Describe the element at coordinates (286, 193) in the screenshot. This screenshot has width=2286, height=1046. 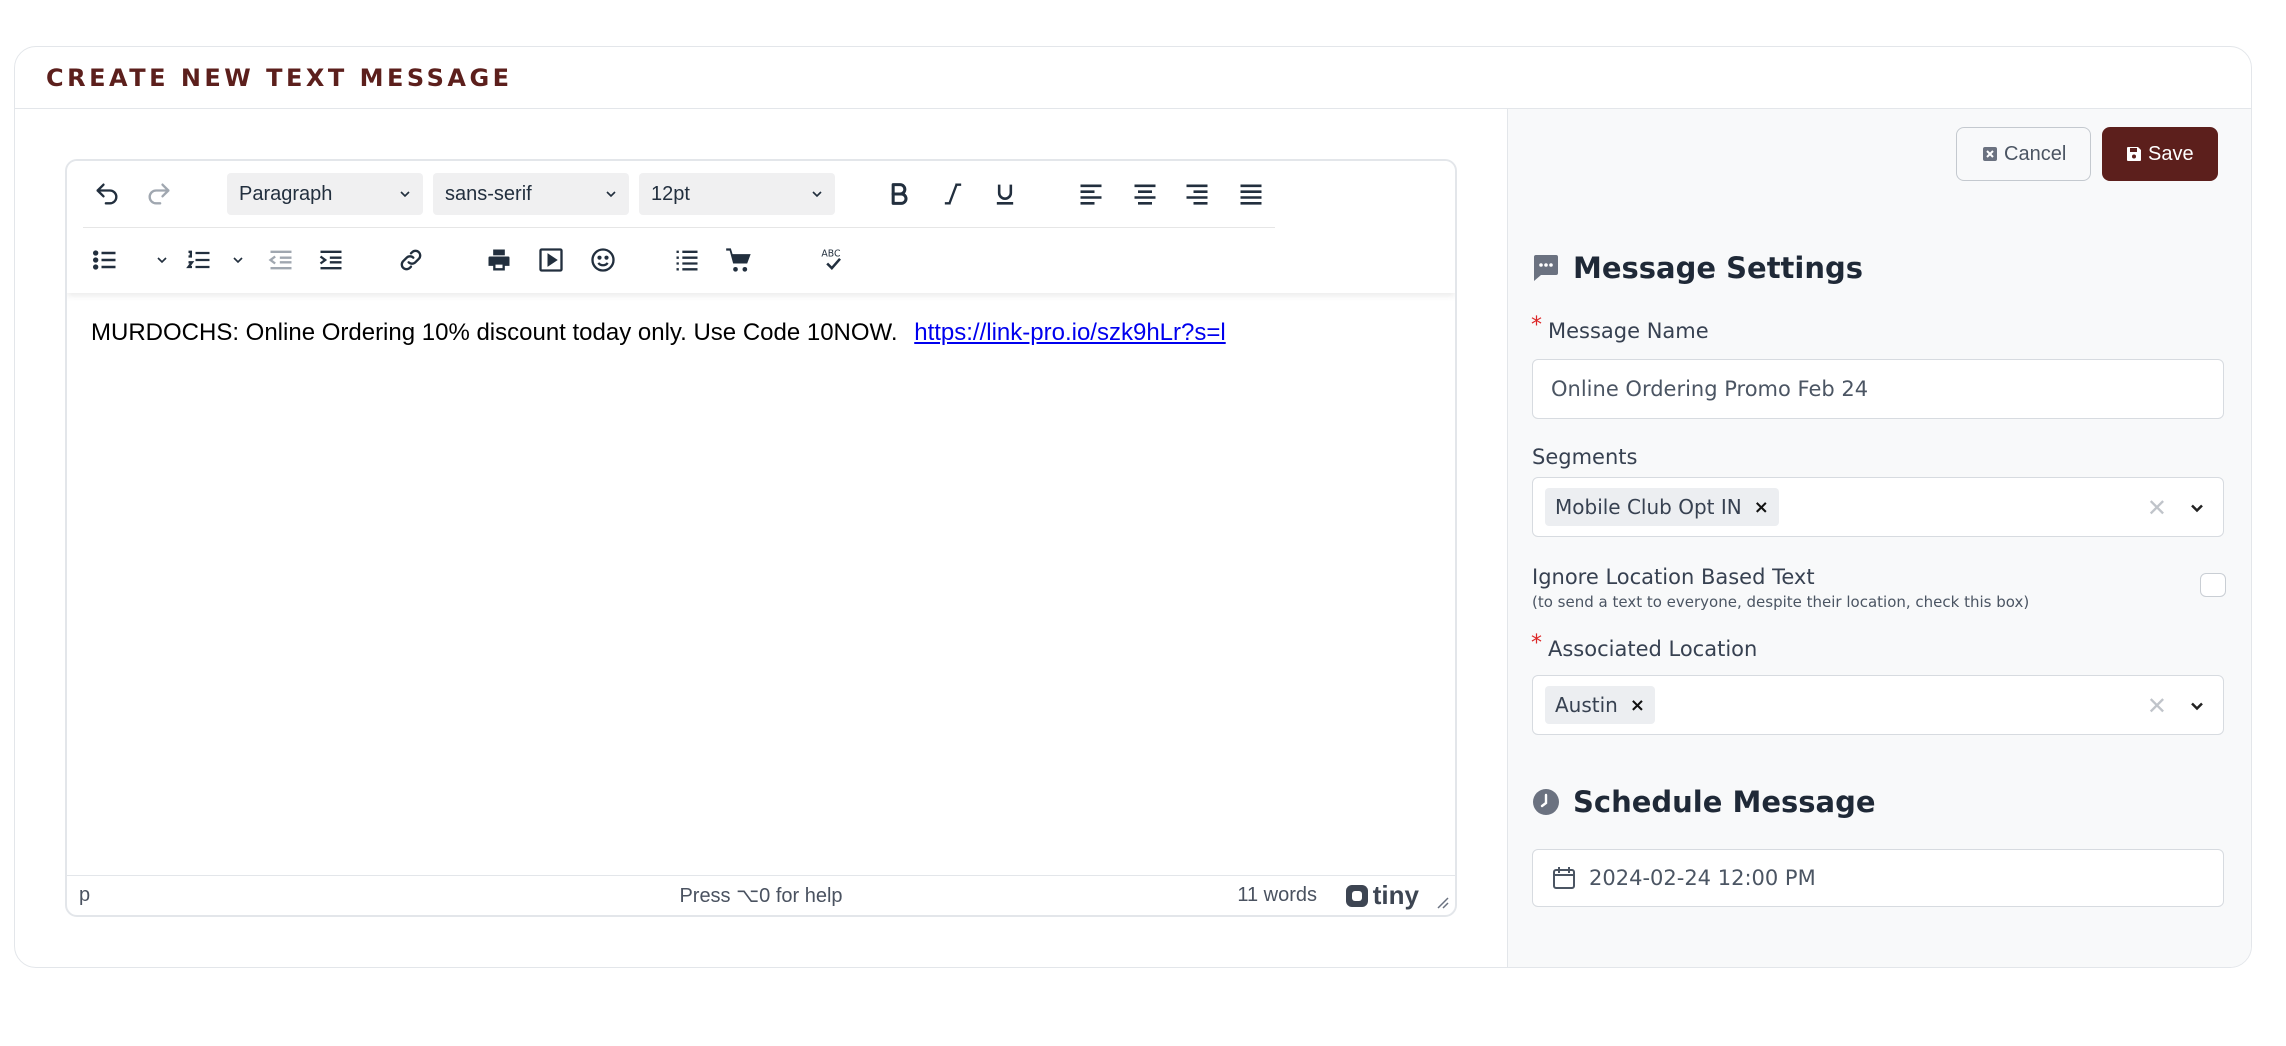
I see `block-format-value: Paragraph` at that location.